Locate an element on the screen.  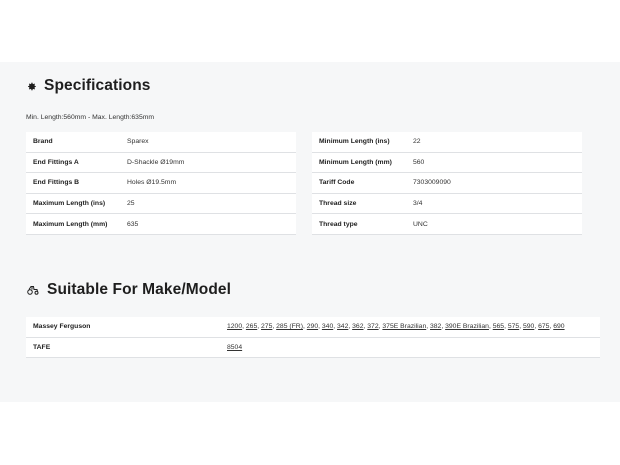
spec-label: Thread type is located at coordinates (338, 224).